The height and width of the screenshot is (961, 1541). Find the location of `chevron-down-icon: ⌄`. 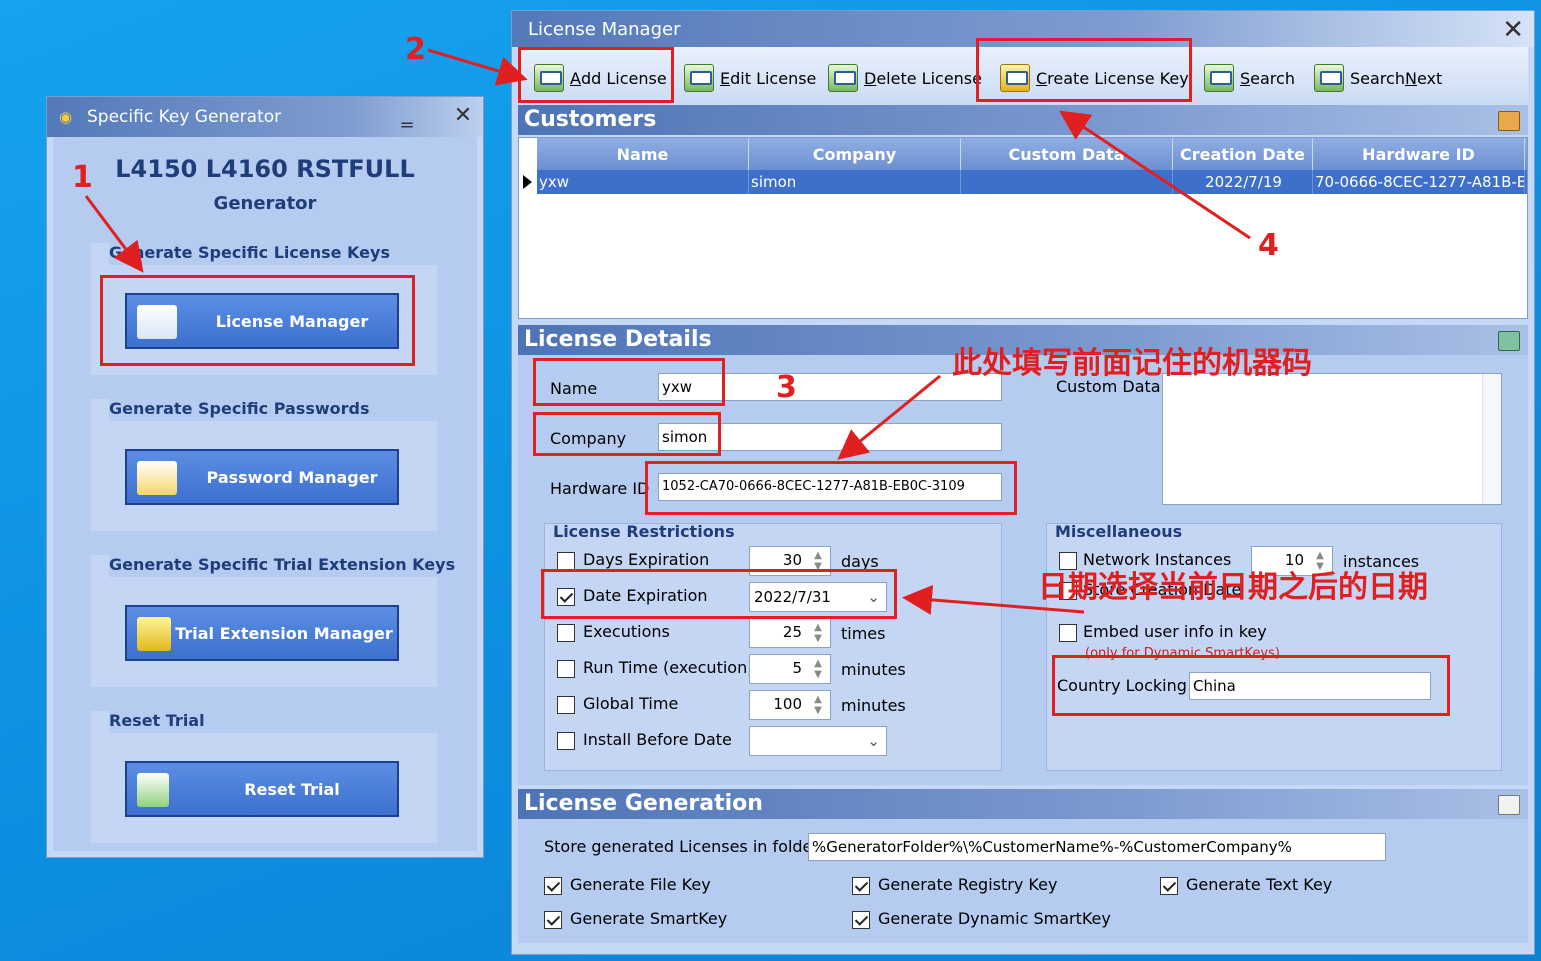

chevron-down-icon: ⌄ is located at coordinates (873, 741).